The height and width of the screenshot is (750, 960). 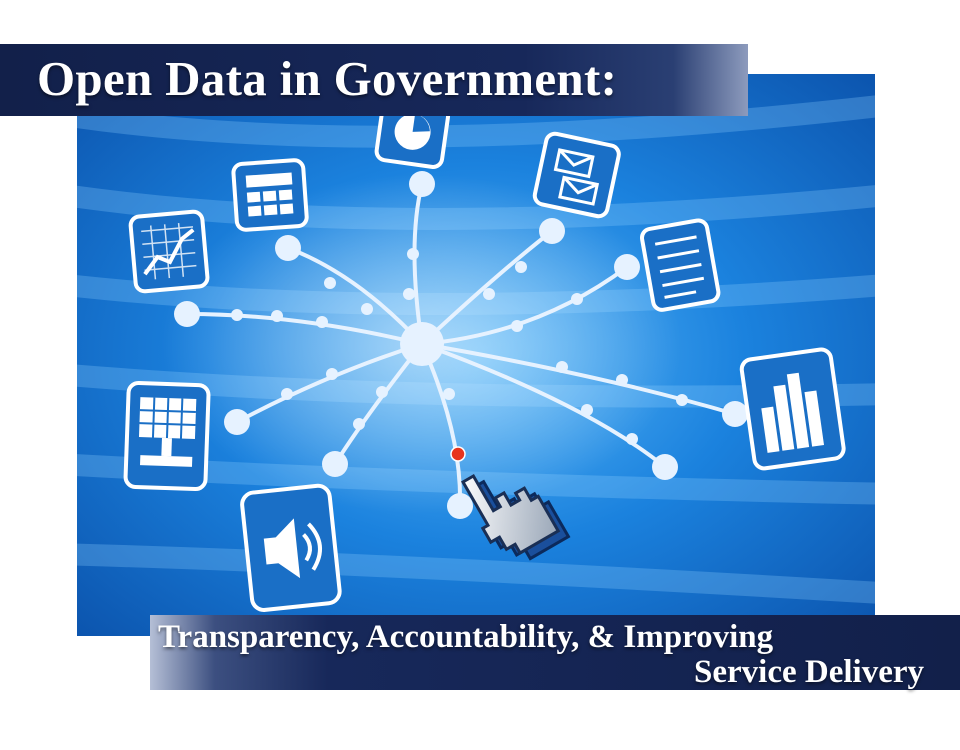 What do you see at coordinates (680, 265) in the screenshot?
I see `document-list-icon` at bounding box center [680, 265].